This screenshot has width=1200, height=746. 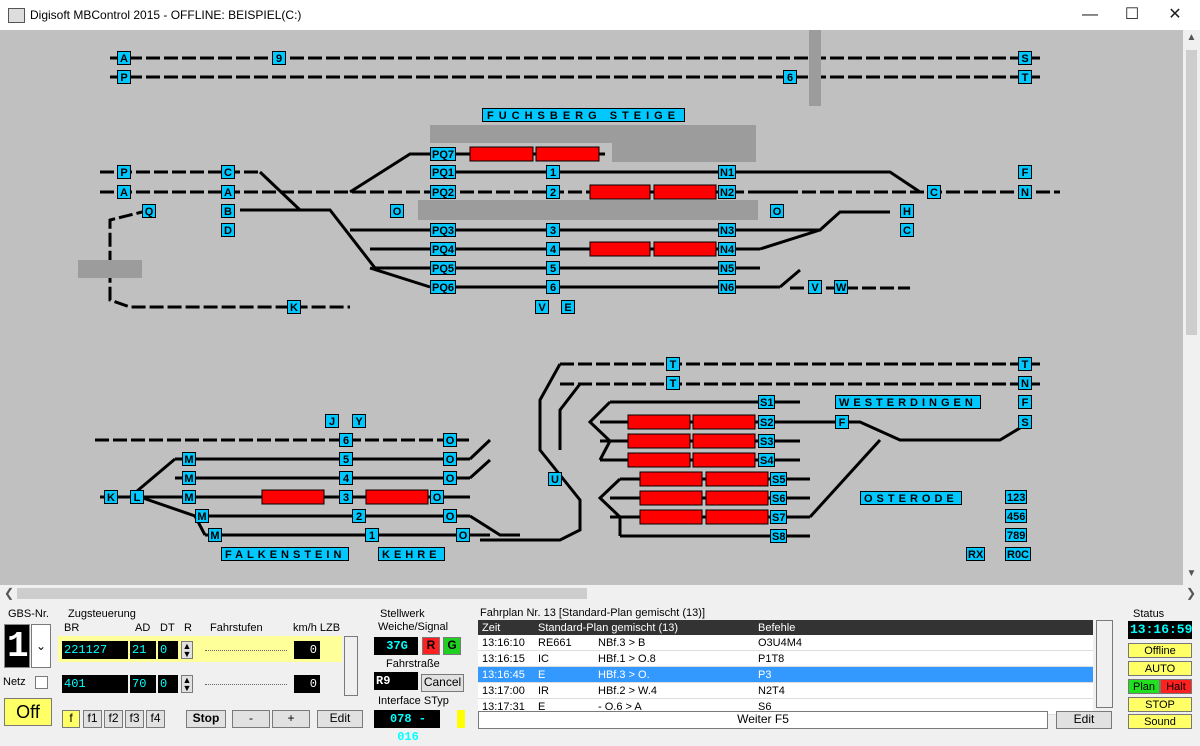 What do you see at coordinates (351, 666) in the screenshot?
I see `loco-list-scrollbar` at bounding box center [351, 666].